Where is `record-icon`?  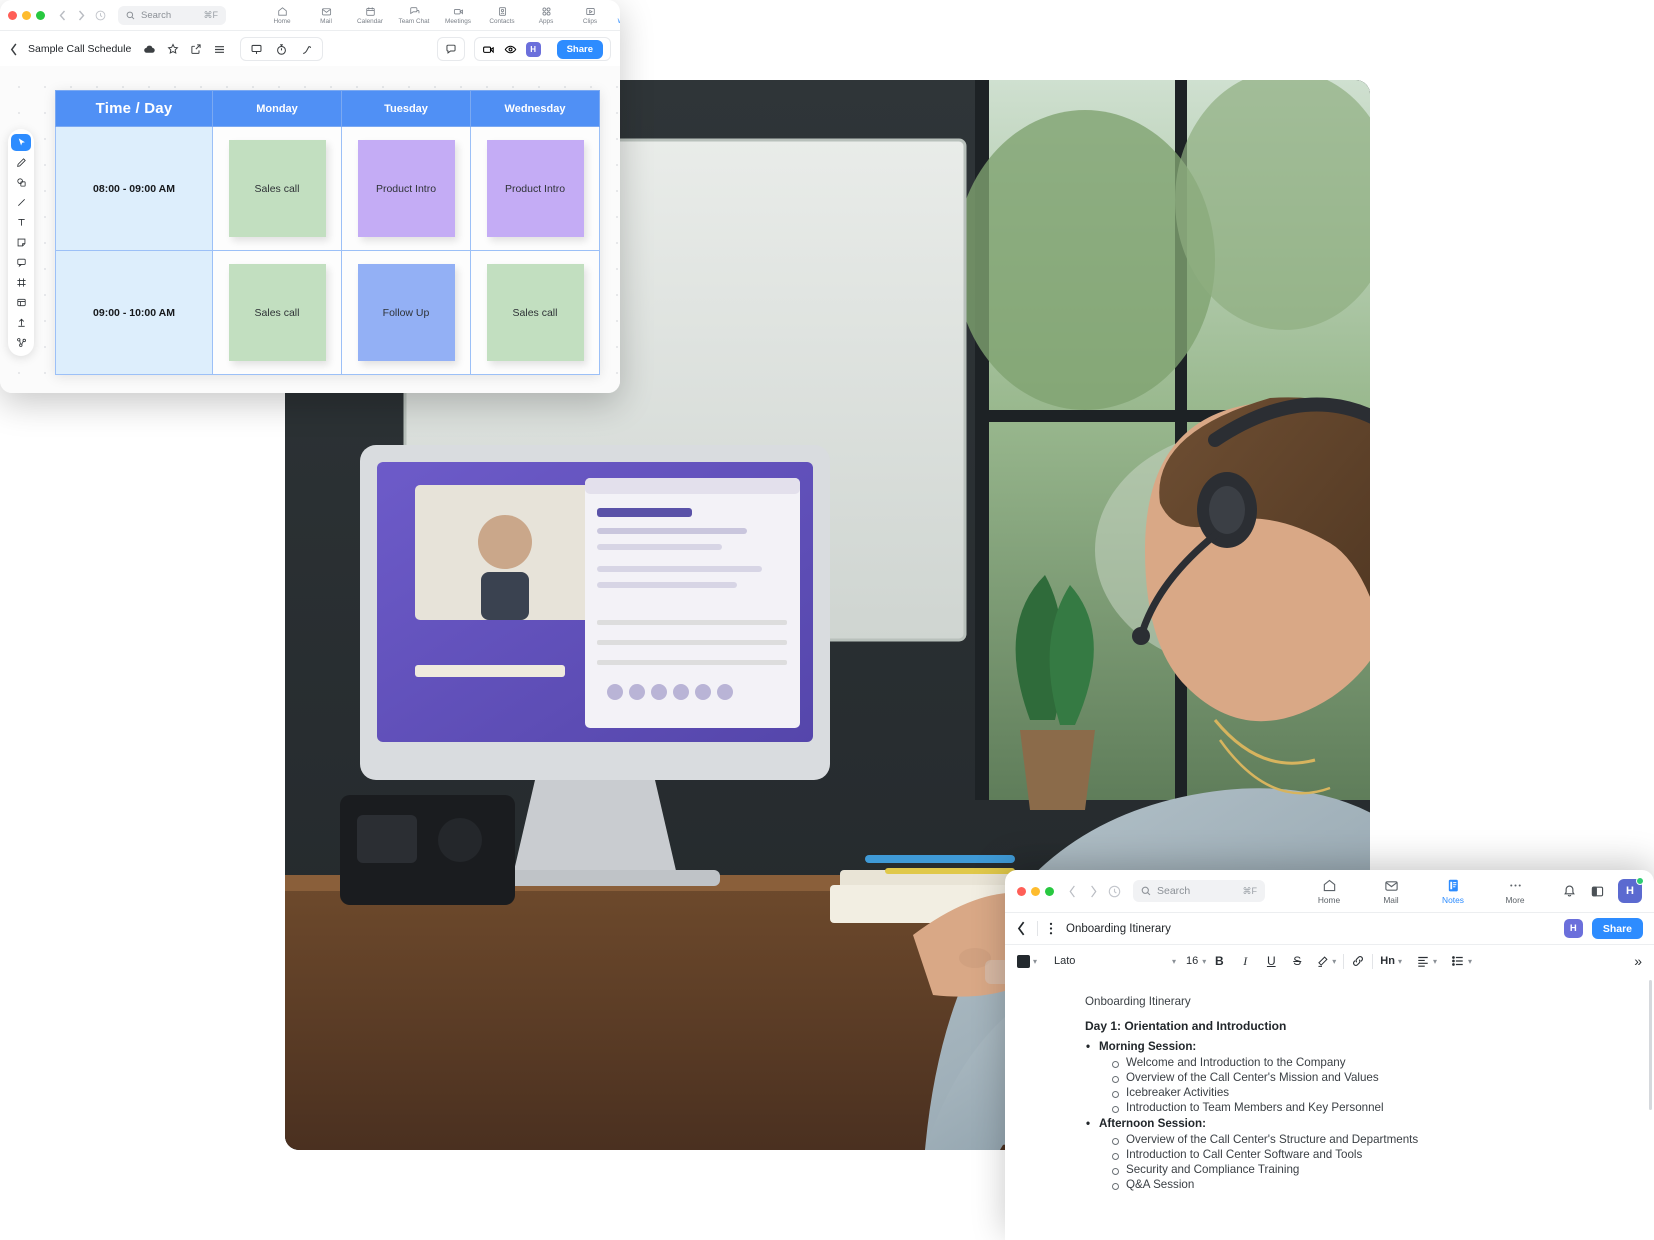
record-icon is located at coordinates (488, 49).